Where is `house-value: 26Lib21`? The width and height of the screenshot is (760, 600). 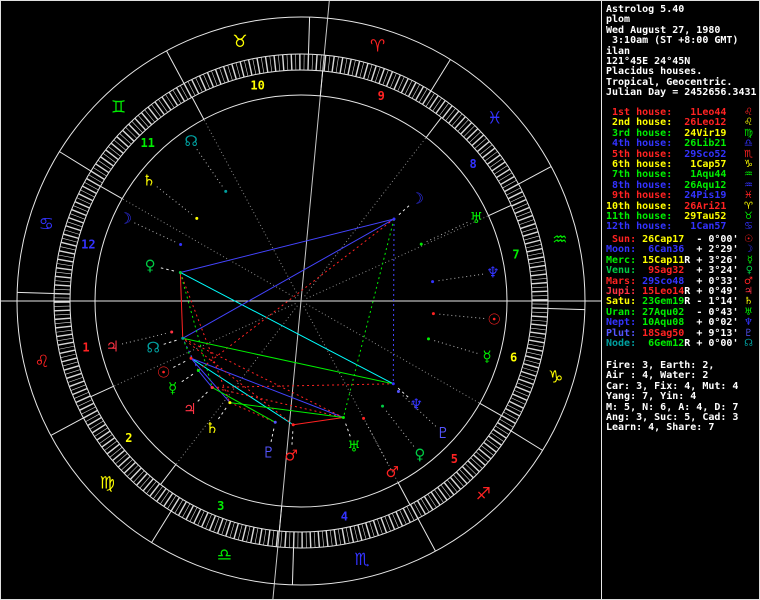 house-value: 26Lib21 is located at coordinates (699, 144).